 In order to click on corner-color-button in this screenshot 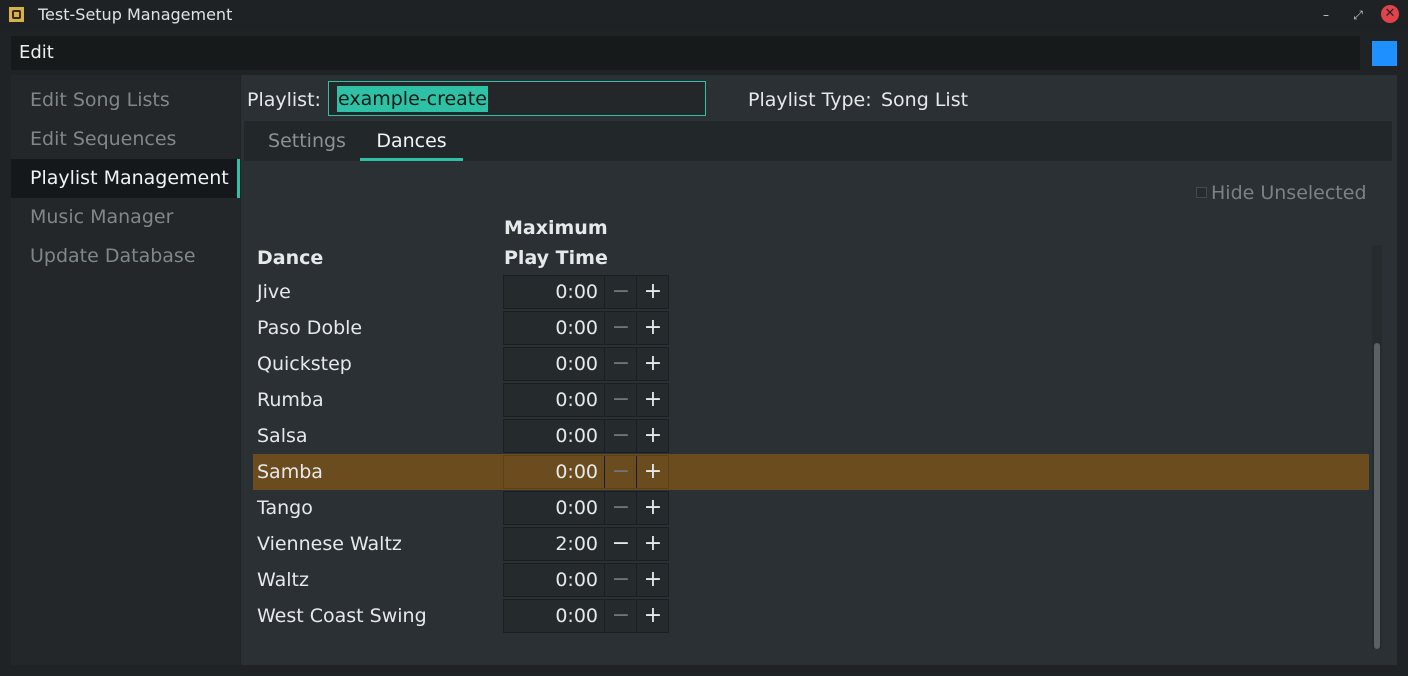, I will do `click(1384, 53)`.